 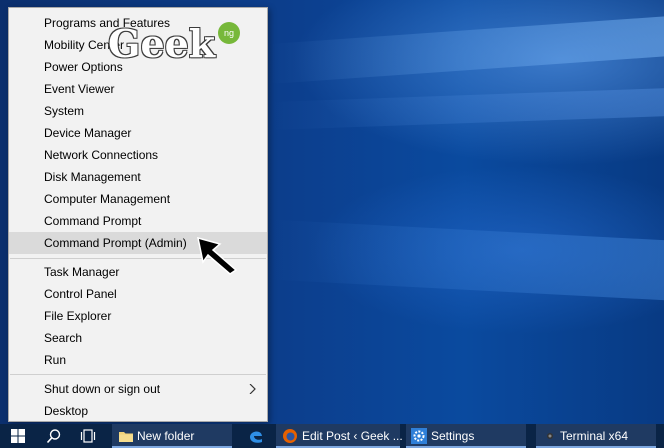 What do you see at coordinates (138, 199) in the screenshot?
I see `menu-item-computer-management: Computer Management` at bounding box center [138, 199].